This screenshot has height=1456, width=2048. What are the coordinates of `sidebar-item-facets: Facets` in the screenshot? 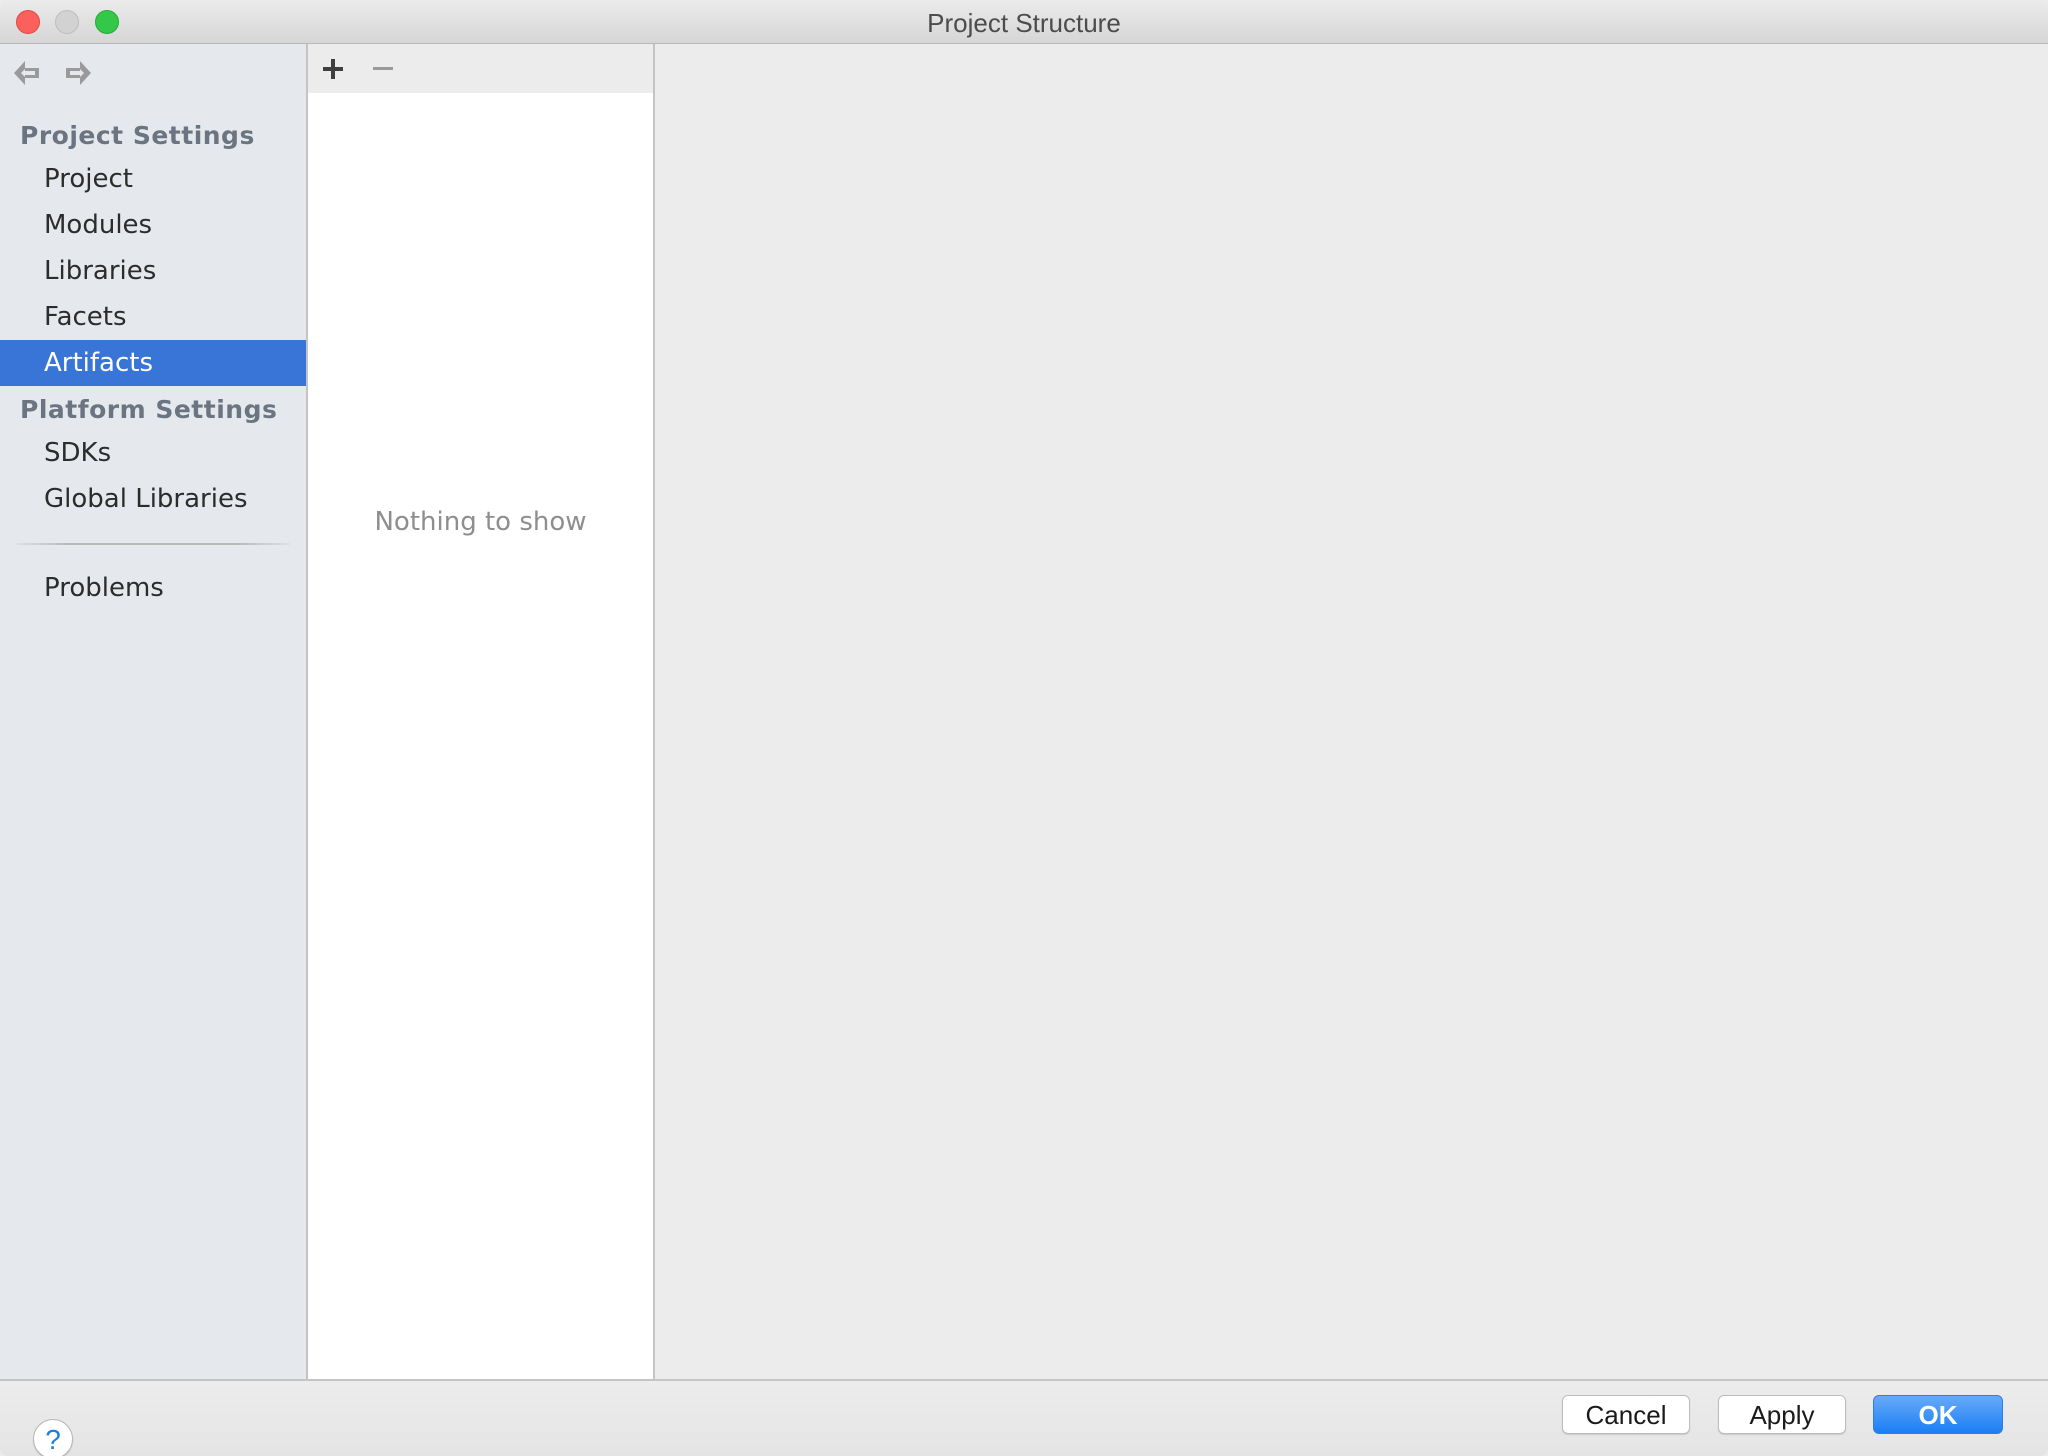 It's located at (153, 317).